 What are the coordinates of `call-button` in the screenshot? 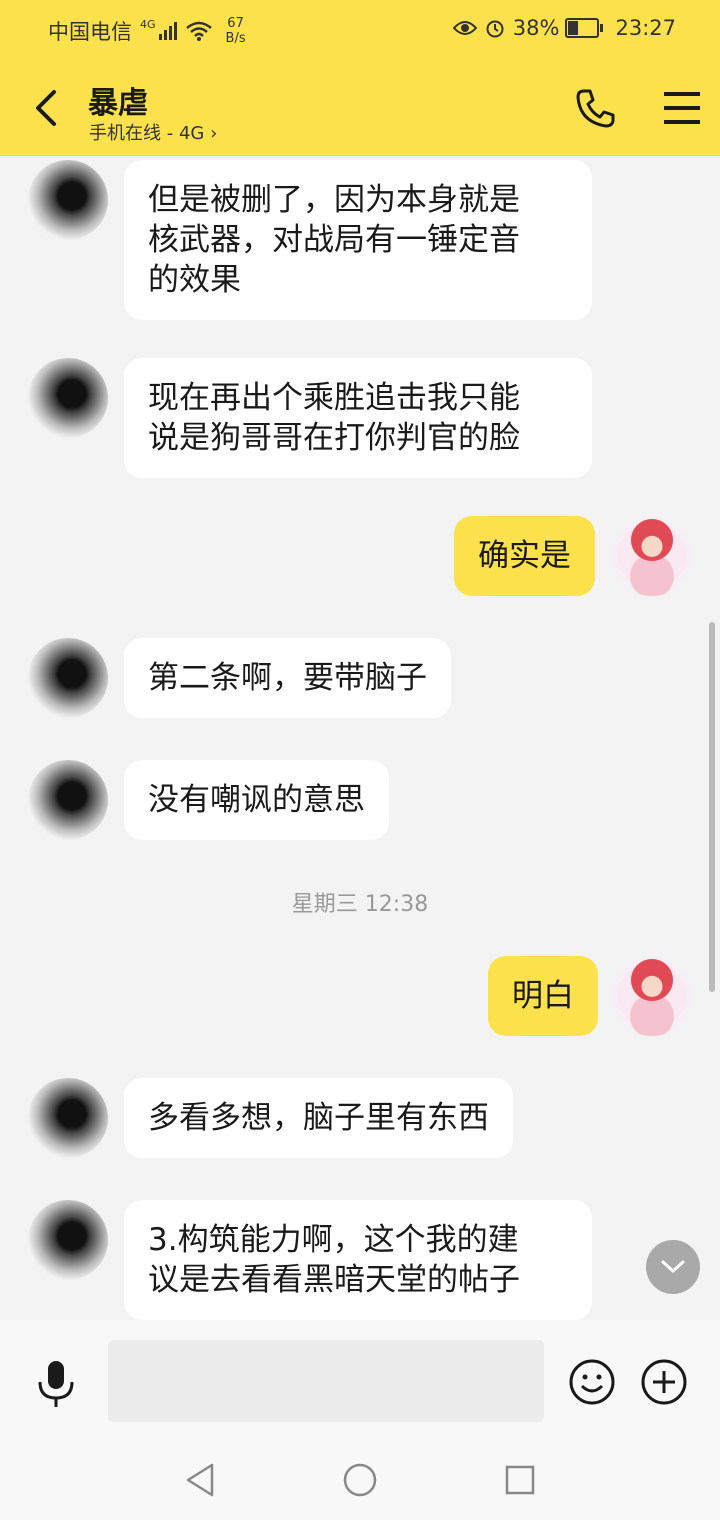 It's located at (596, 108).